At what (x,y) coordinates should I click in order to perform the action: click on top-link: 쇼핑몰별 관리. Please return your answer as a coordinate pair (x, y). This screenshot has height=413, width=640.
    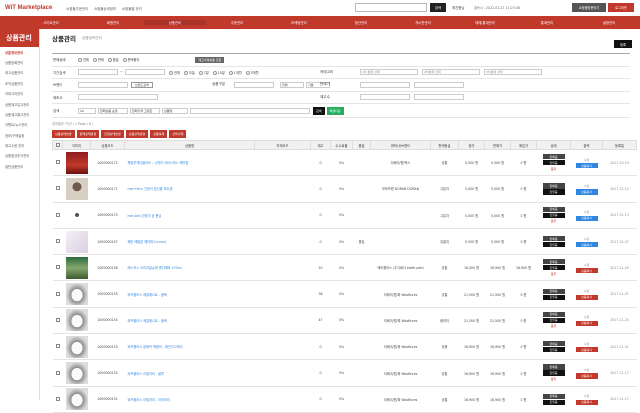
    Looking at the image, I should click on (132, 8).